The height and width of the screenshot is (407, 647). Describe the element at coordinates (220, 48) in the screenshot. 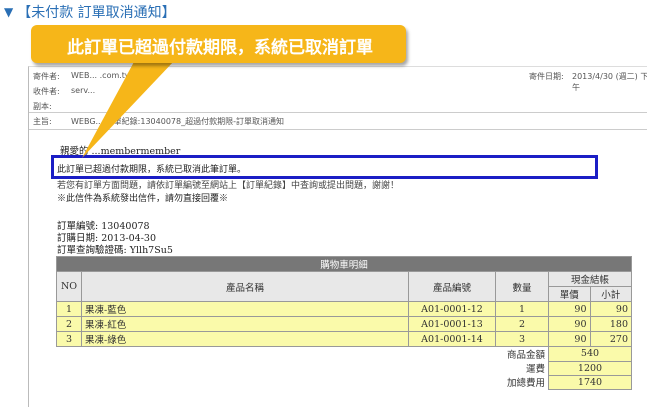

I see `callout-text: 此訂單已超過付款期限，系統已取消訂單` at that location.